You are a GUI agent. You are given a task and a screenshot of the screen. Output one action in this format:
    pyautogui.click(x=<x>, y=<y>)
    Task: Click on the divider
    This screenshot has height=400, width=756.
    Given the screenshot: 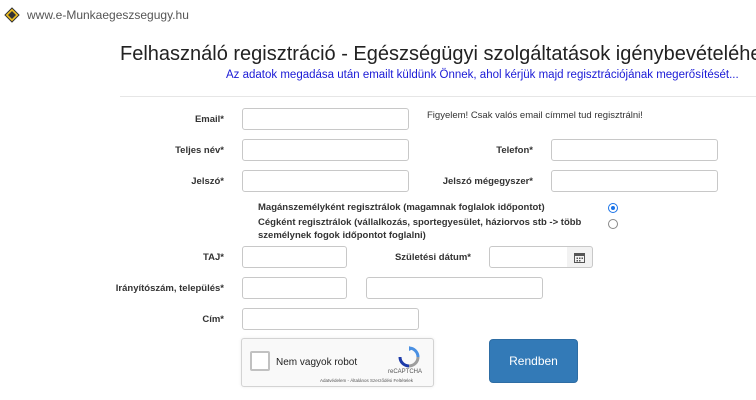 What is the action you would take?
    pyautogui.click(x=438, y=96)
    